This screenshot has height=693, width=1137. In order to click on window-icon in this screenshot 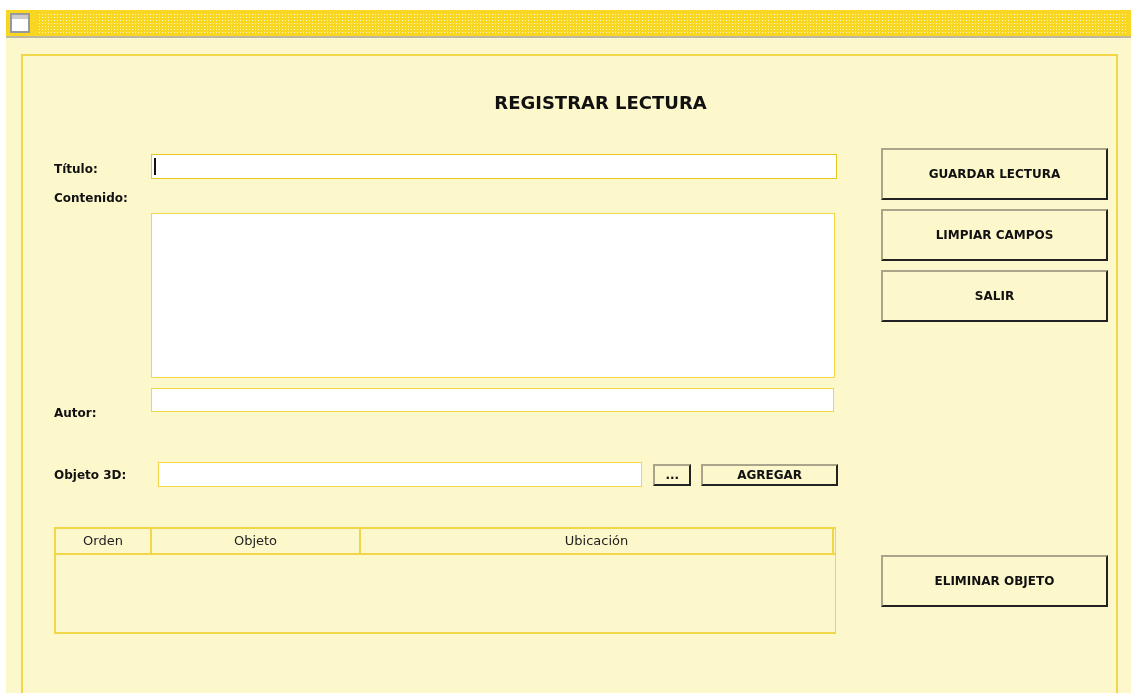, I will do `click(20, 23)`.